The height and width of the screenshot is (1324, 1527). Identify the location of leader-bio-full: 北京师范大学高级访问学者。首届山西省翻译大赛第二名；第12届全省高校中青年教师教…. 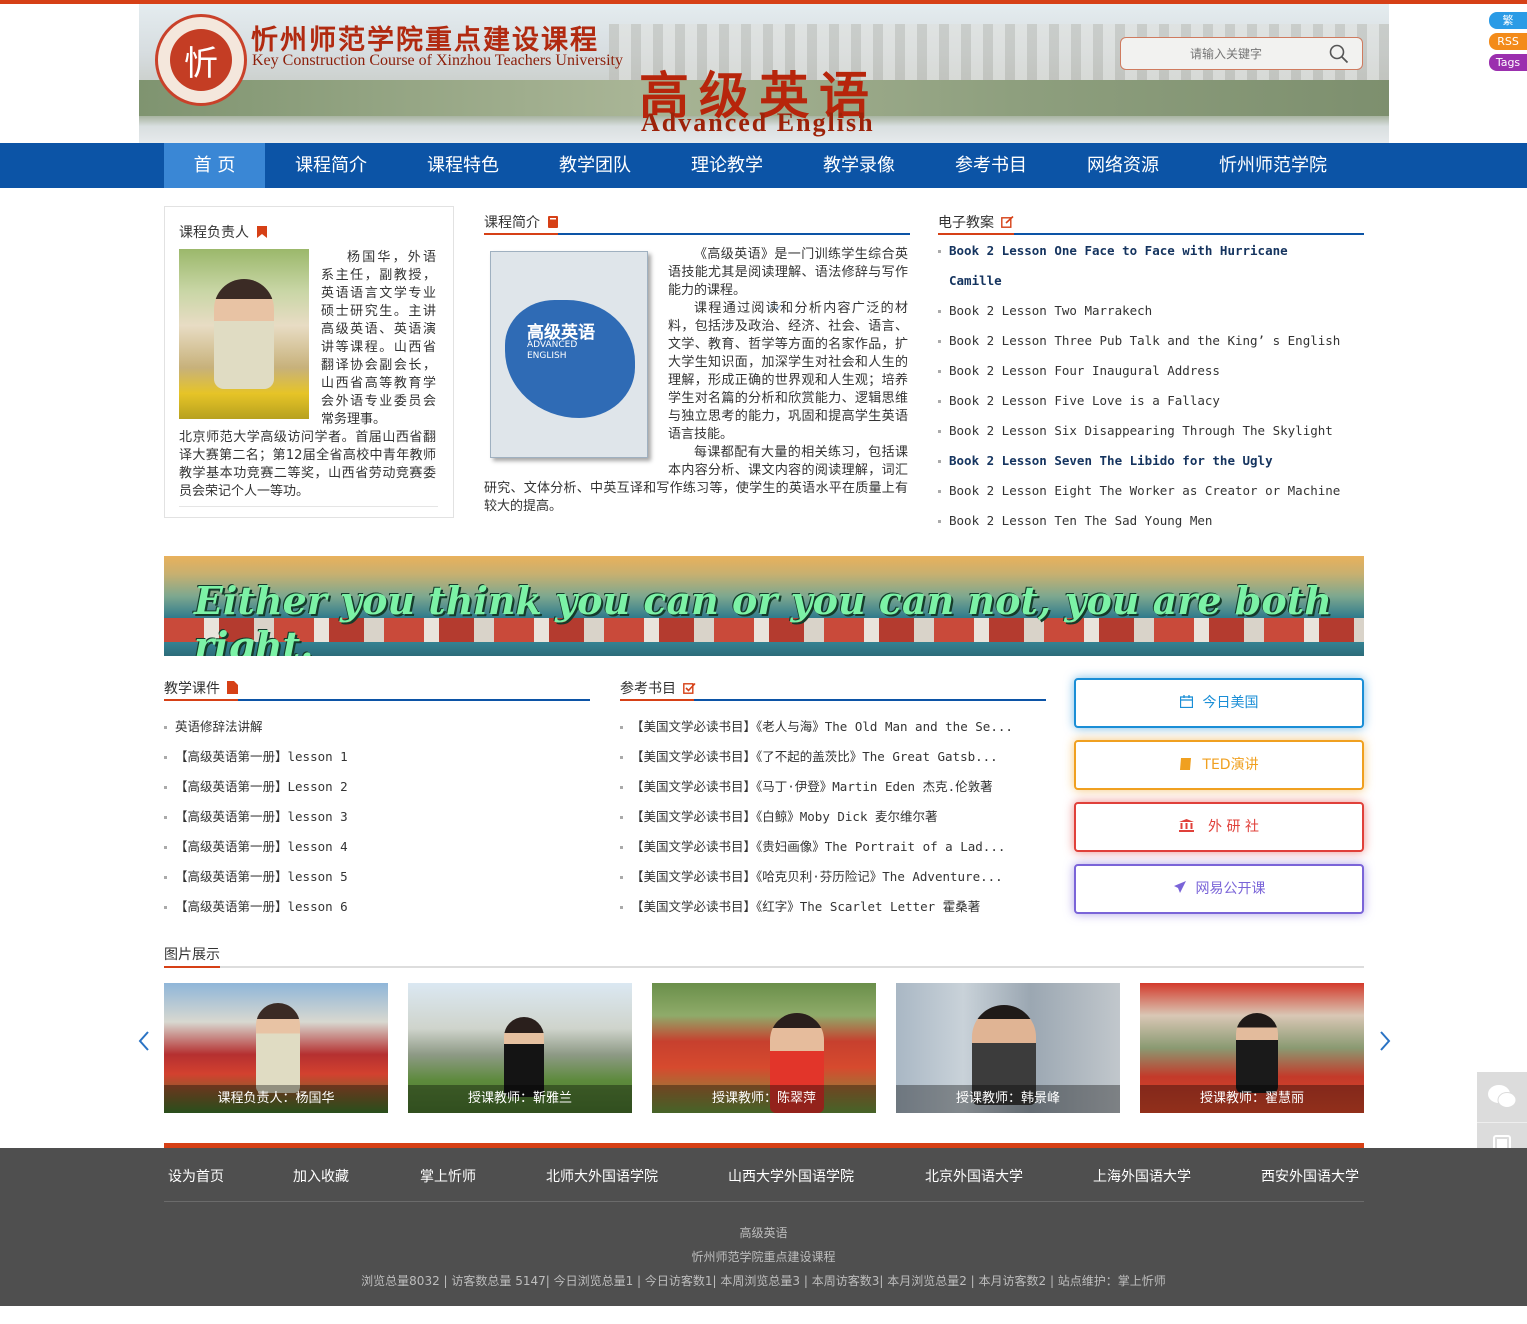
(307, 464).